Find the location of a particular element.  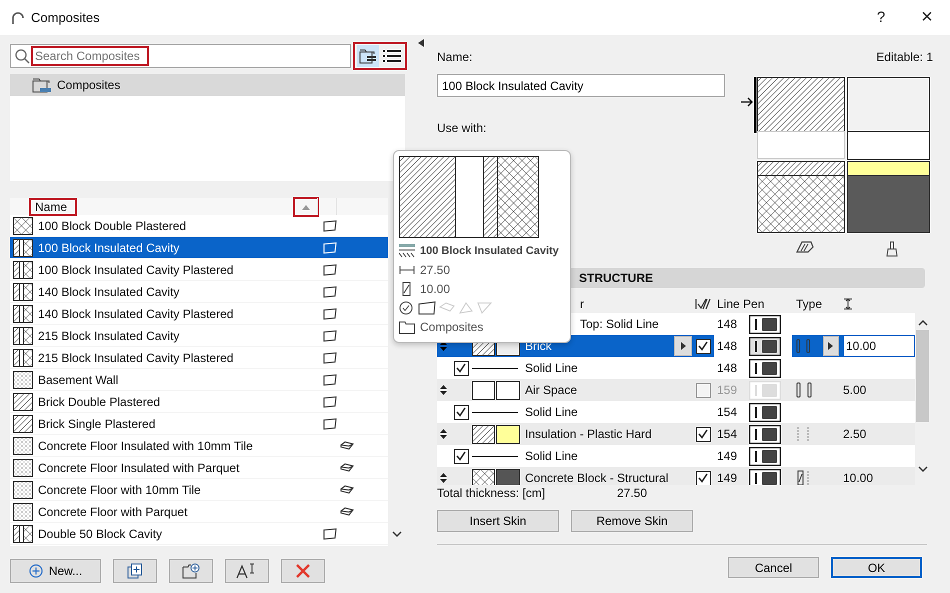

folder-tree-item: Composites is located at coordinates (207, 85).